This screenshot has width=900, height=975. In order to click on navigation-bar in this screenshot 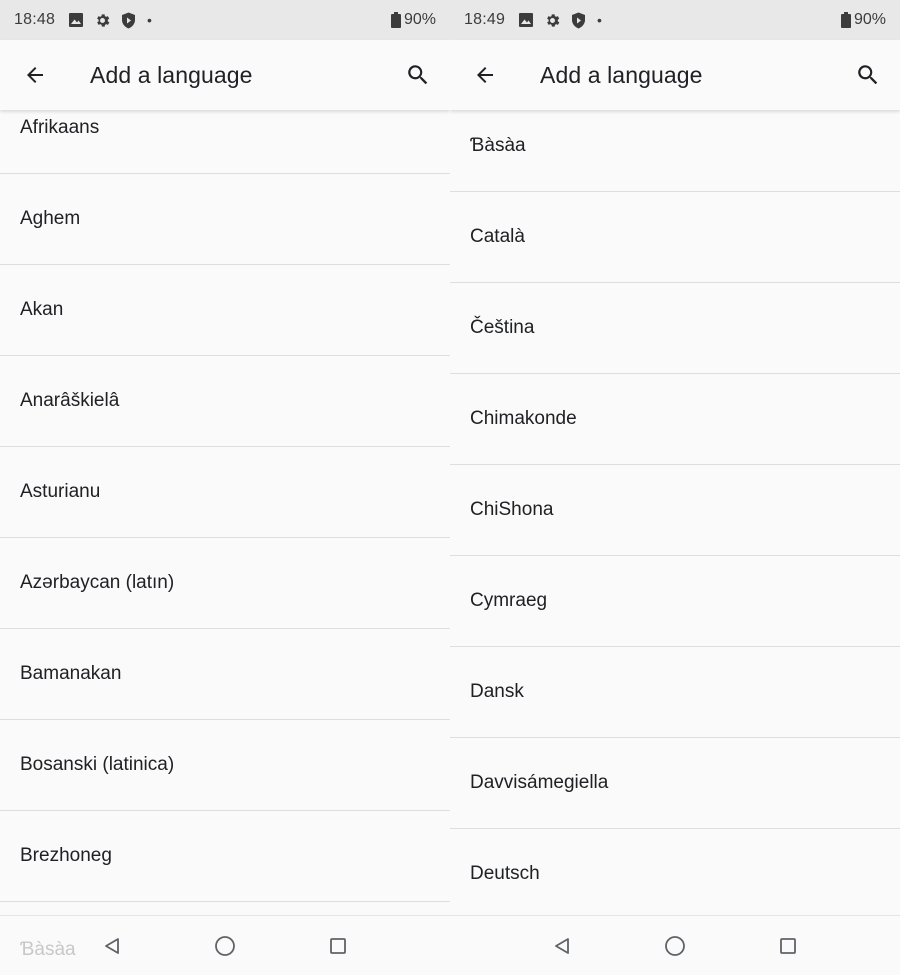, I will do `click(675, 945)`.